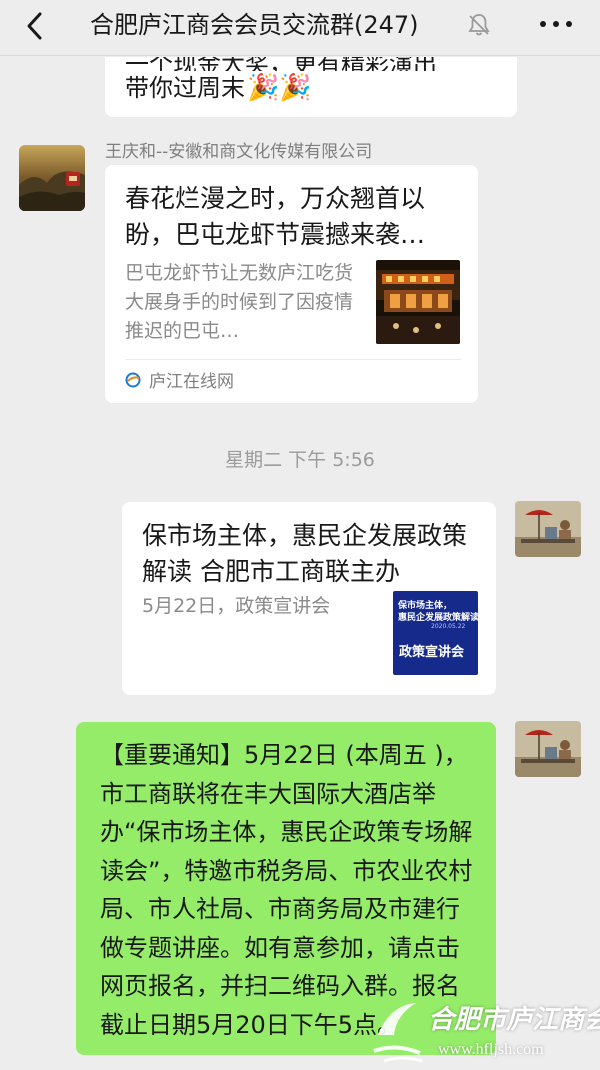 The image size is (600, 1070). I want to click on watermark-text: 合肥市庐江商会, so click(514, 1020).